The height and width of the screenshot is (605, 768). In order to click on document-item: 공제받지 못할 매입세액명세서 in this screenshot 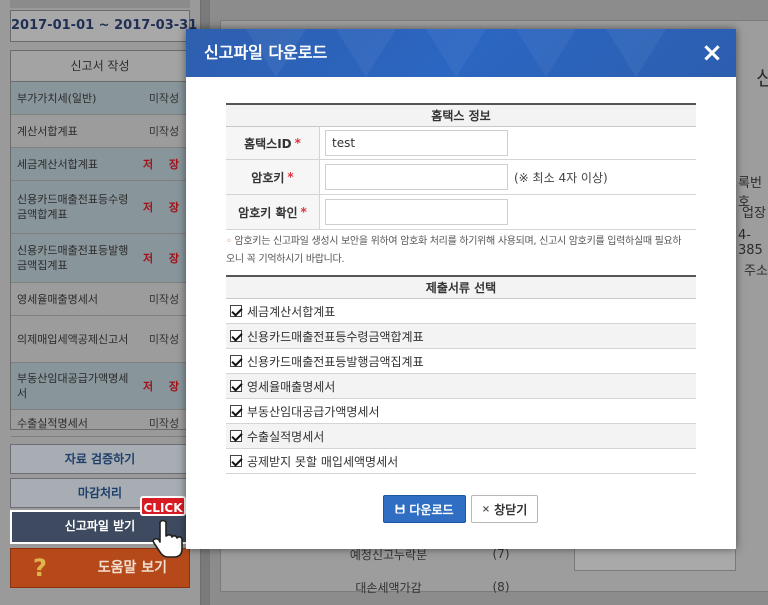, I will do `click(461, 461)`.